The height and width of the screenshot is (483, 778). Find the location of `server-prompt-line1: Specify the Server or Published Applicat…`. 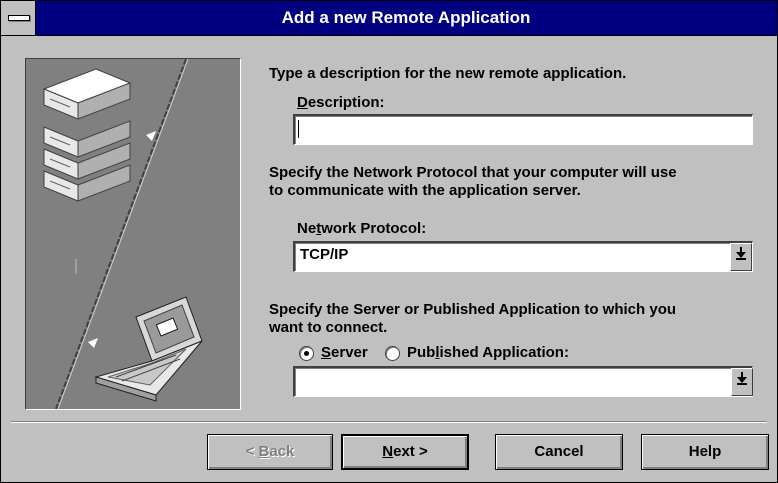

server-prompt-line1: Specify the Server or Published Applicat… is located at coordinates (473, 309).